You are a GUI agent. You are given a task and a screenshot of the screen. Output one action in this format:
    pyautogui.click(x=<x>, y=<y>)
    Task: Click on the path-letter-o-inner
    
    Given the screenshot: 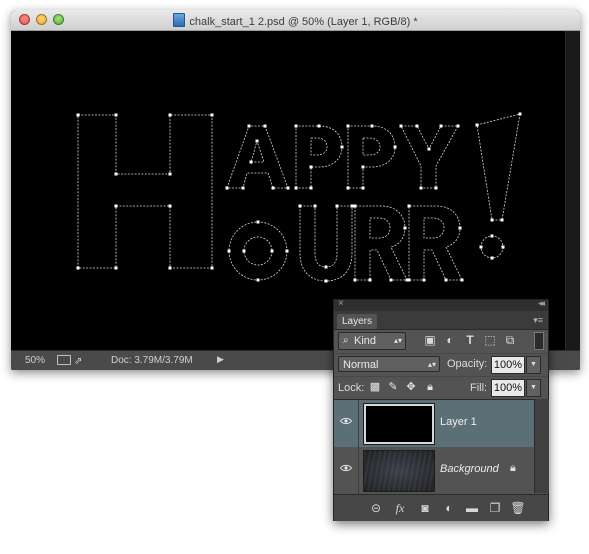 What is the action you would take?
    pyautogui.click(x=258, y=251)
    